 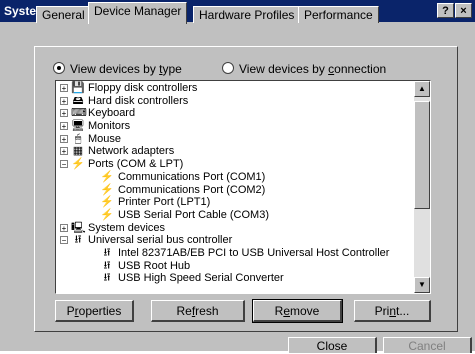 I want to click on tree-item-label: Monitors, so click(x=109, y=126).